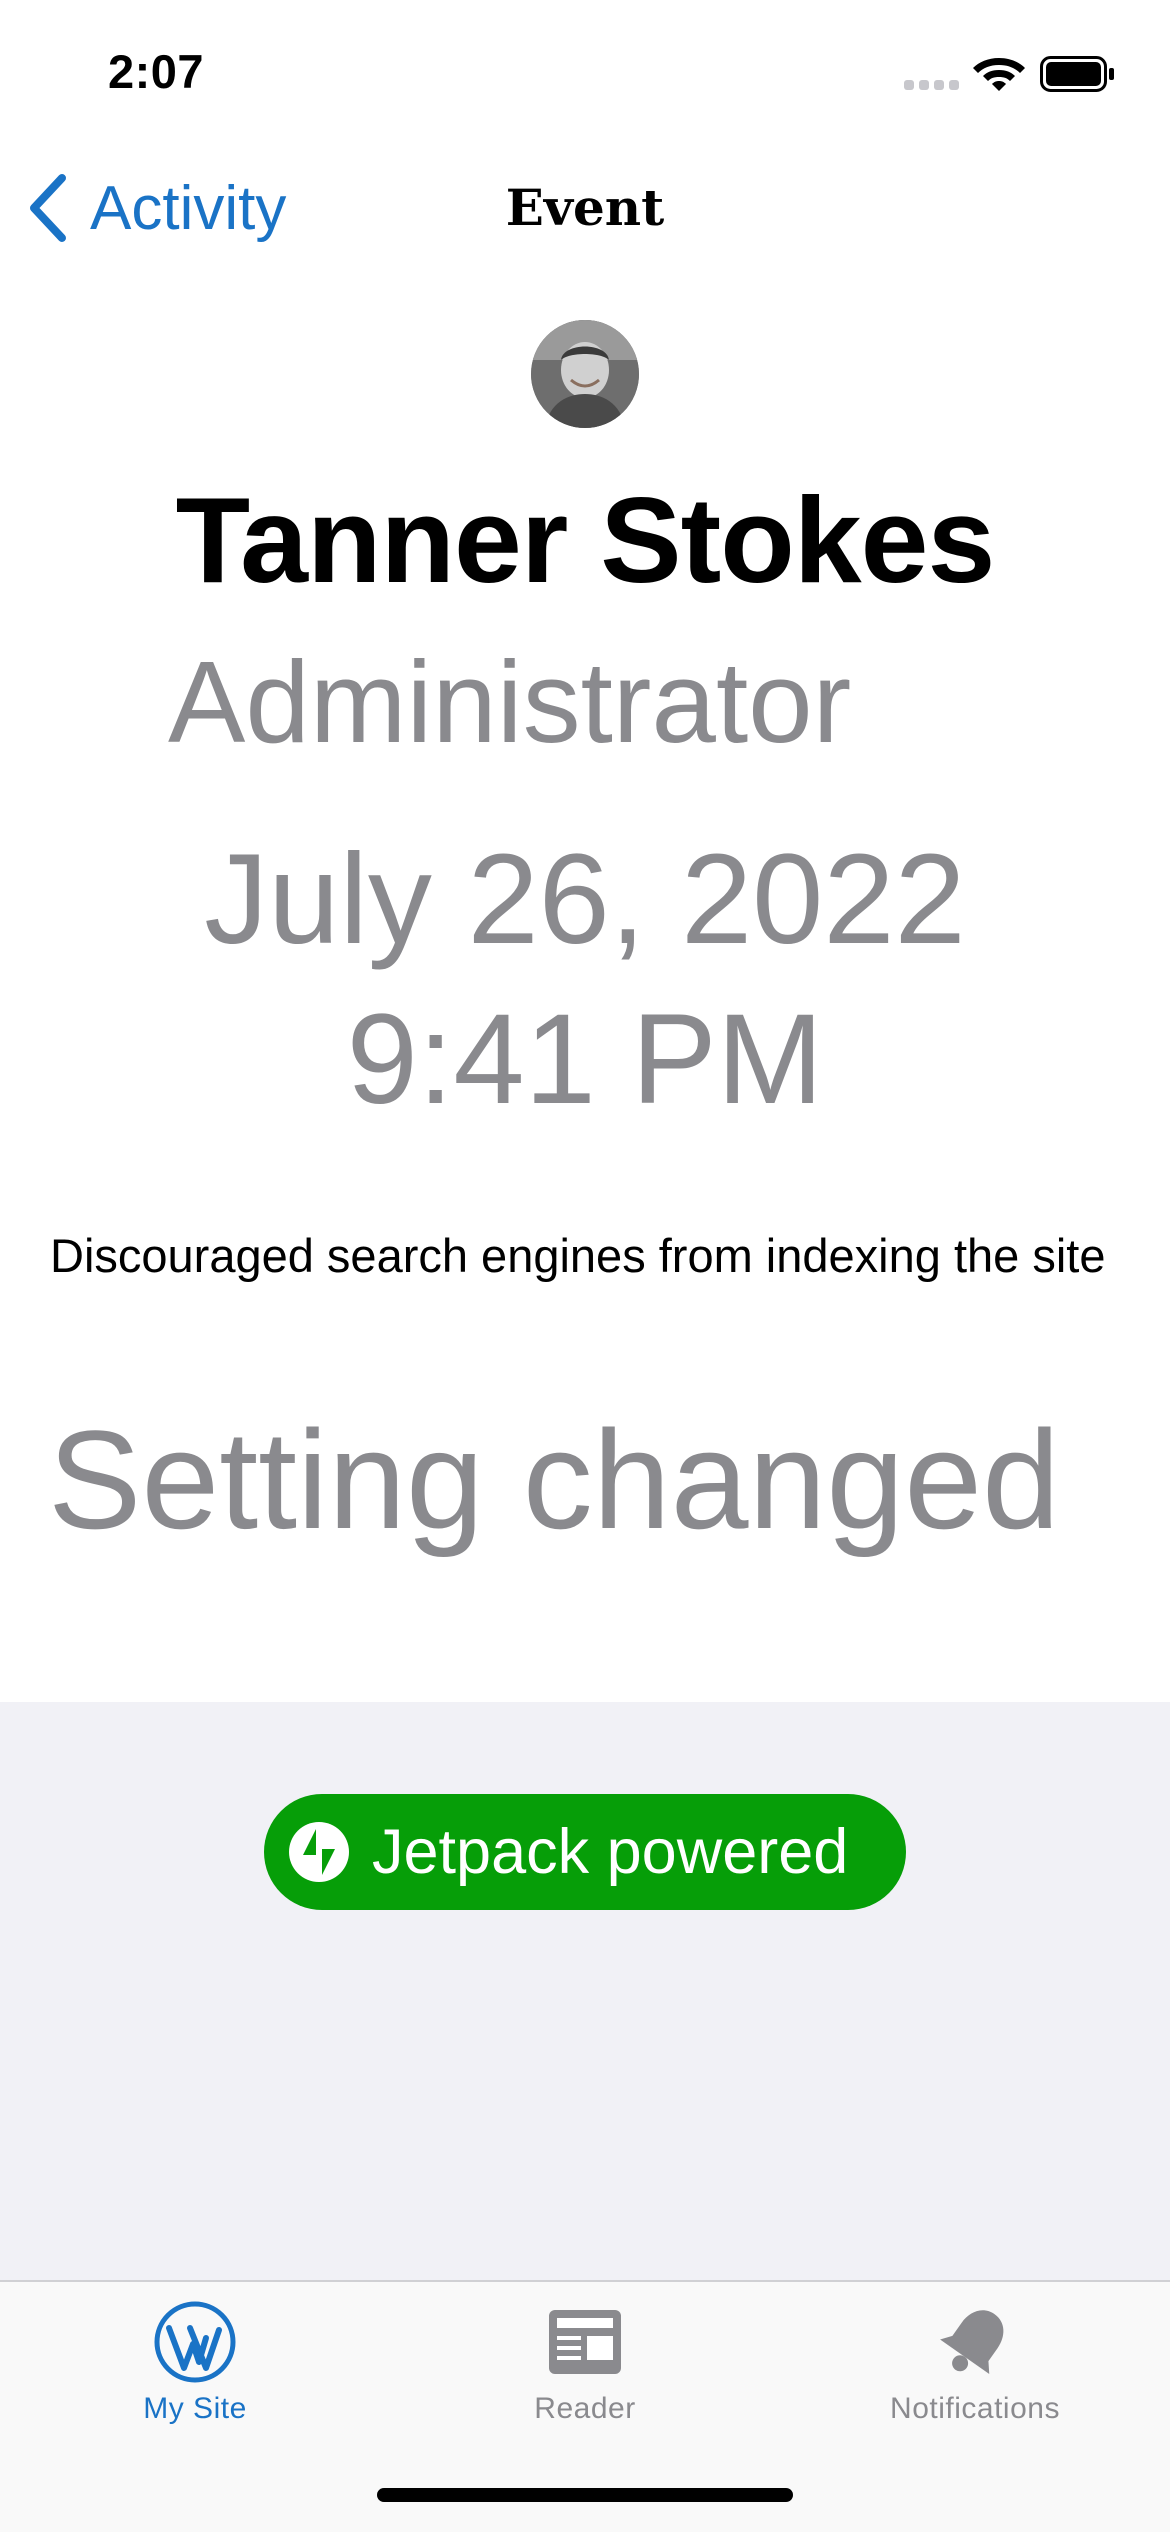  Describe the element at coordinates (975, 2408) in the screenshot. I see `tab-label: Notifications` at that location.